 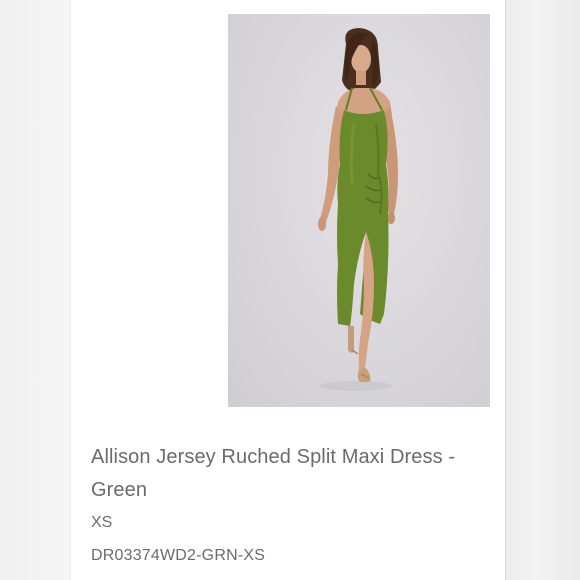 What do you see at coordinates (102, 522) in the screenshot?
I see `product-size: XS` at bounding box center [102, 522].